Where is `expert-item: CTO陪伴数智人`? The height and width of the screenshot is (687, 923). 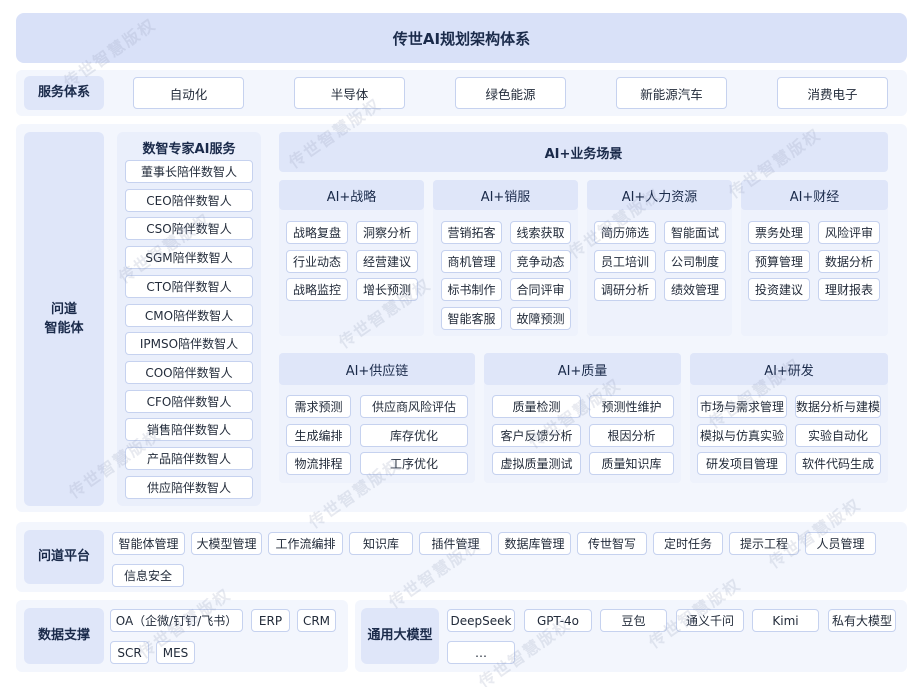
expert-item: CTO陪伴数智人 is located at coordinates (189, 286).